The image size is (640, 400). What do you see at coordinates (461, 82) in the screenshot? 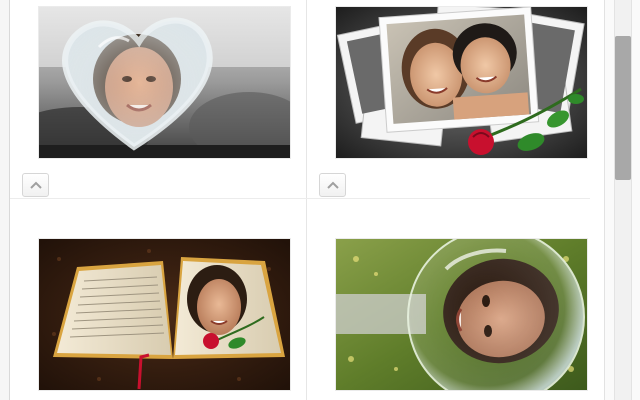
I see `thumbnail-photo-stack` at bounding box center [461, 82].